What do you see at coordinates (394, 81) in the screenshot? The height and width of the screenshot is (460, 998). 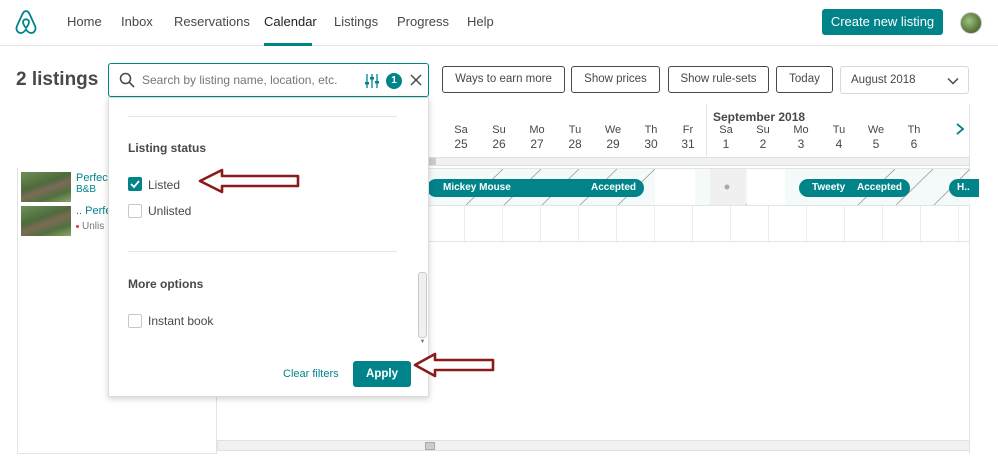 I see `filter-count-badge: 1` at bounding box center [394, 81].